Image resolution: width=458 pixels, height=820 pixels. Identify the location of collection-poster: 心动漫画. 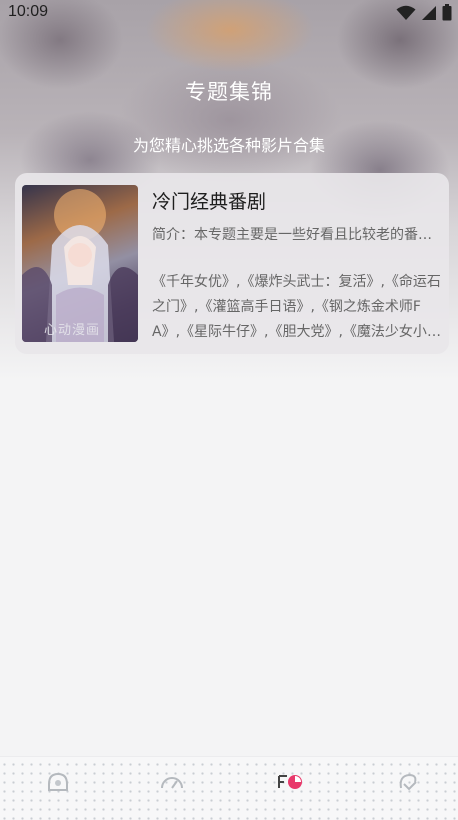
(80, 263).